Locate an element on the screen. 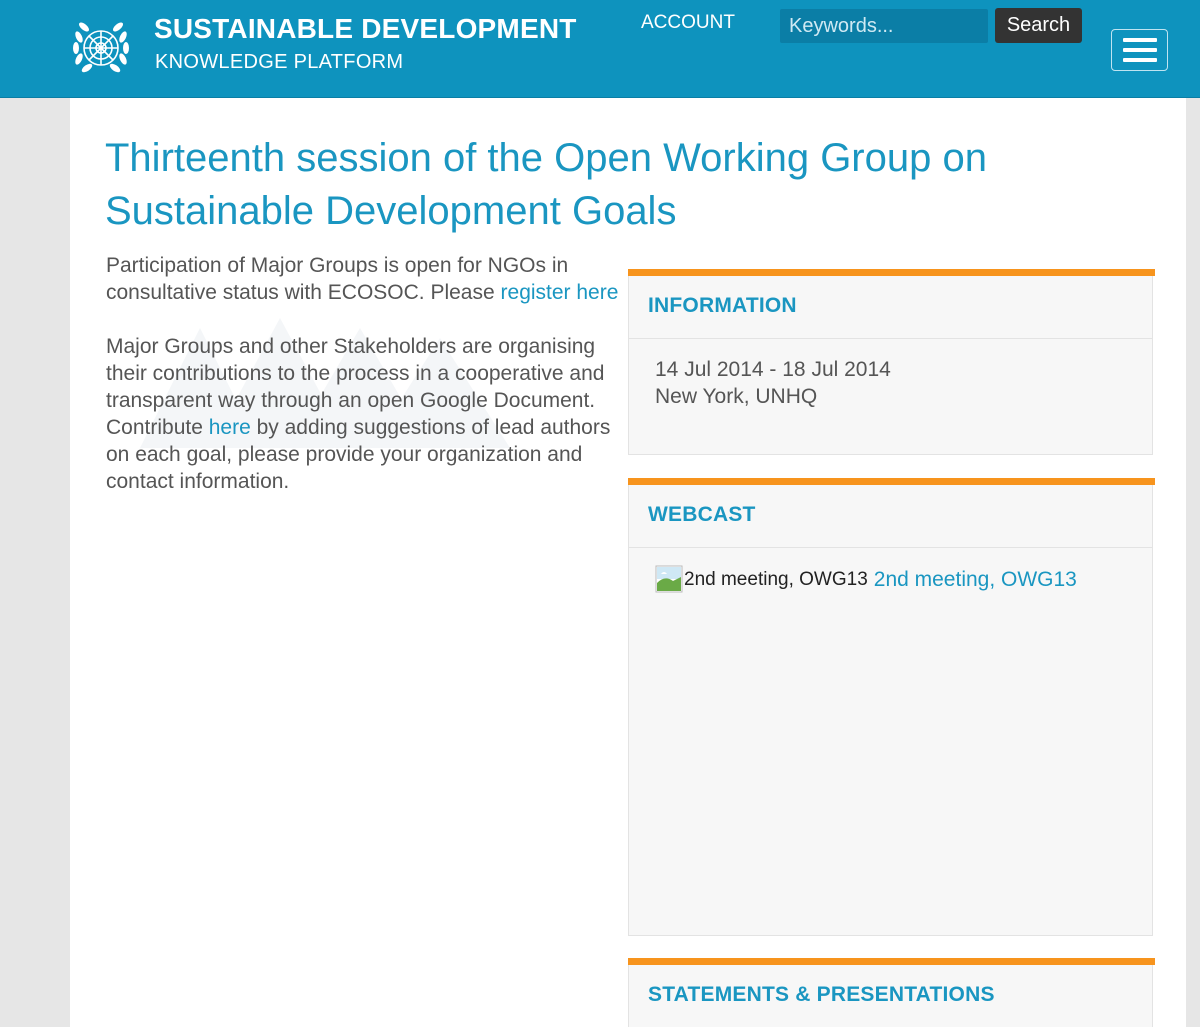 This screenshot has height=1027, width=1200. statements-heading: STATEMENTS & PRESENTATIONS is located at coordinates (890, 992).